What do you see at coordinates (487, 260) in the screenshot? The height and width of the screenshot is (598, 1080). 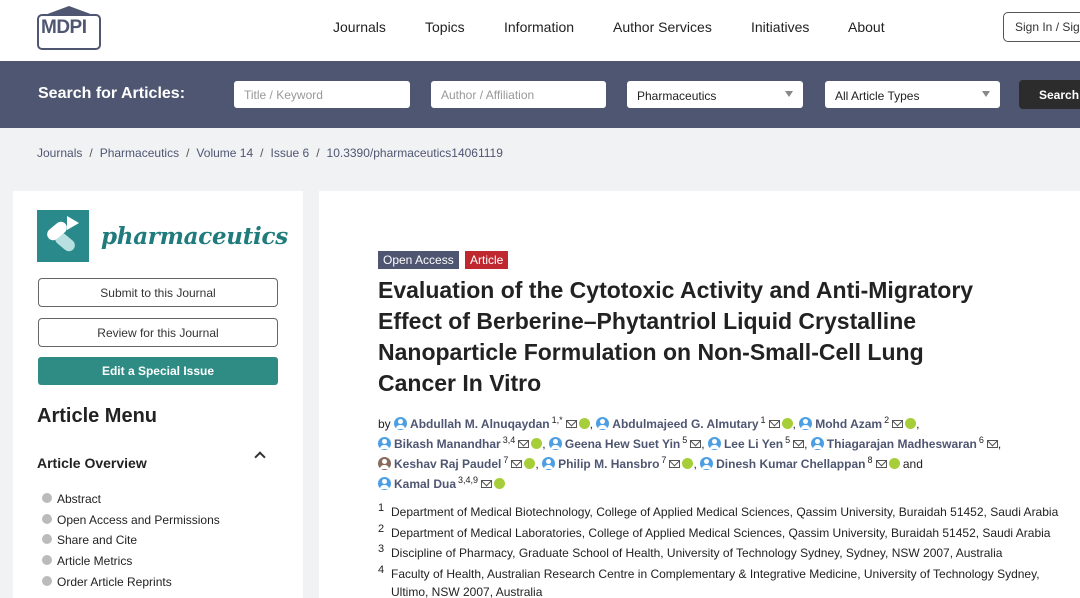 I see `article-type-badge: Article` at bounding box center [487, 260].